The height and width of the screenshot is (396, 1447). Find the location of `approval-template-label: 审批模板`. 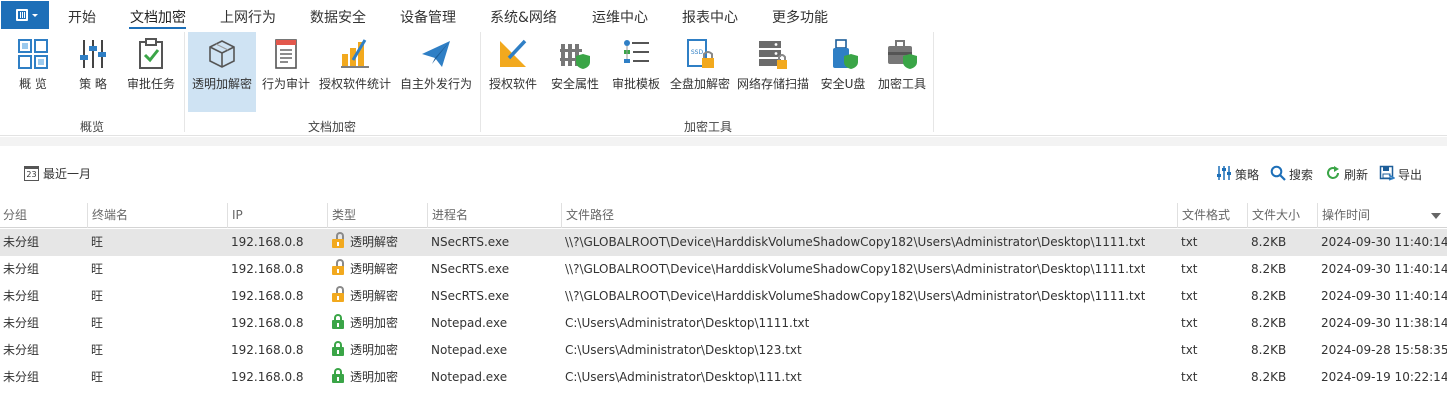

approval-template-label: 审批模板 is located at coordinates (635, 84).